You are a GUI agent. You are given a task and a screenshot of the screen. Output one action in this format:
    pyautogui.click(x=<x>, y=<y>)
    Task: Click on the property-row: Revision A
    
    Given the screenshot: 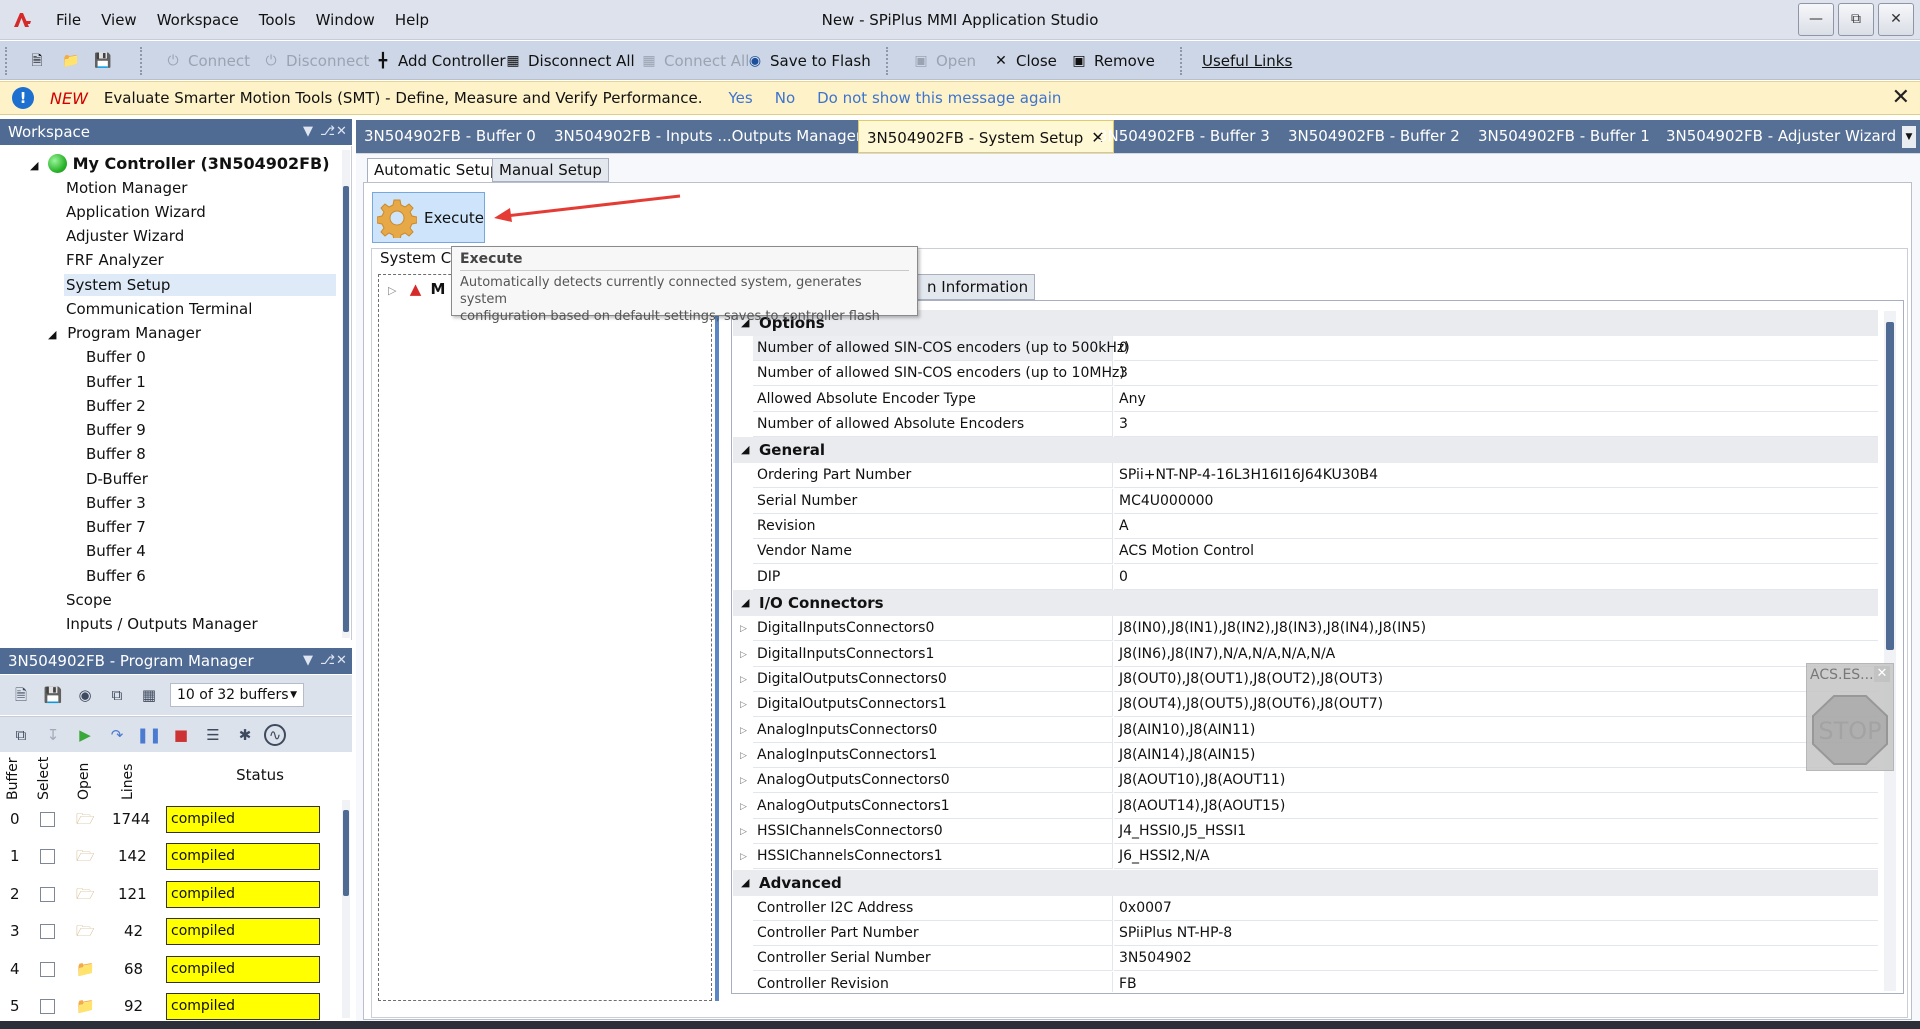 What is the action you would take?
    pyautogui.click(x=1305, y=527)
    